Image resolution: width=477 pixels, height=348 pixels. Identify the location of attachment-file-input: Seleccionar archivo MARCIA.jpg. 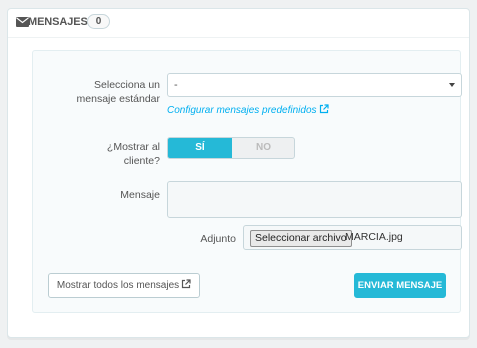
(352, 237).